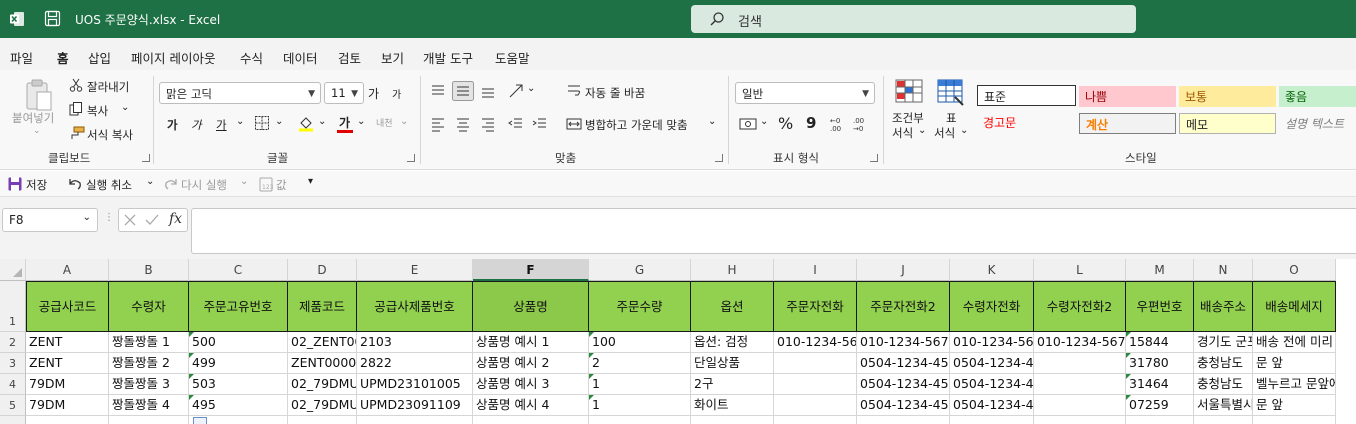 The height and width of the screenshot is (424, 1356). Describe the element at coordinates (463, 124) in the screenshot. I see `align-center-icon` at that location.